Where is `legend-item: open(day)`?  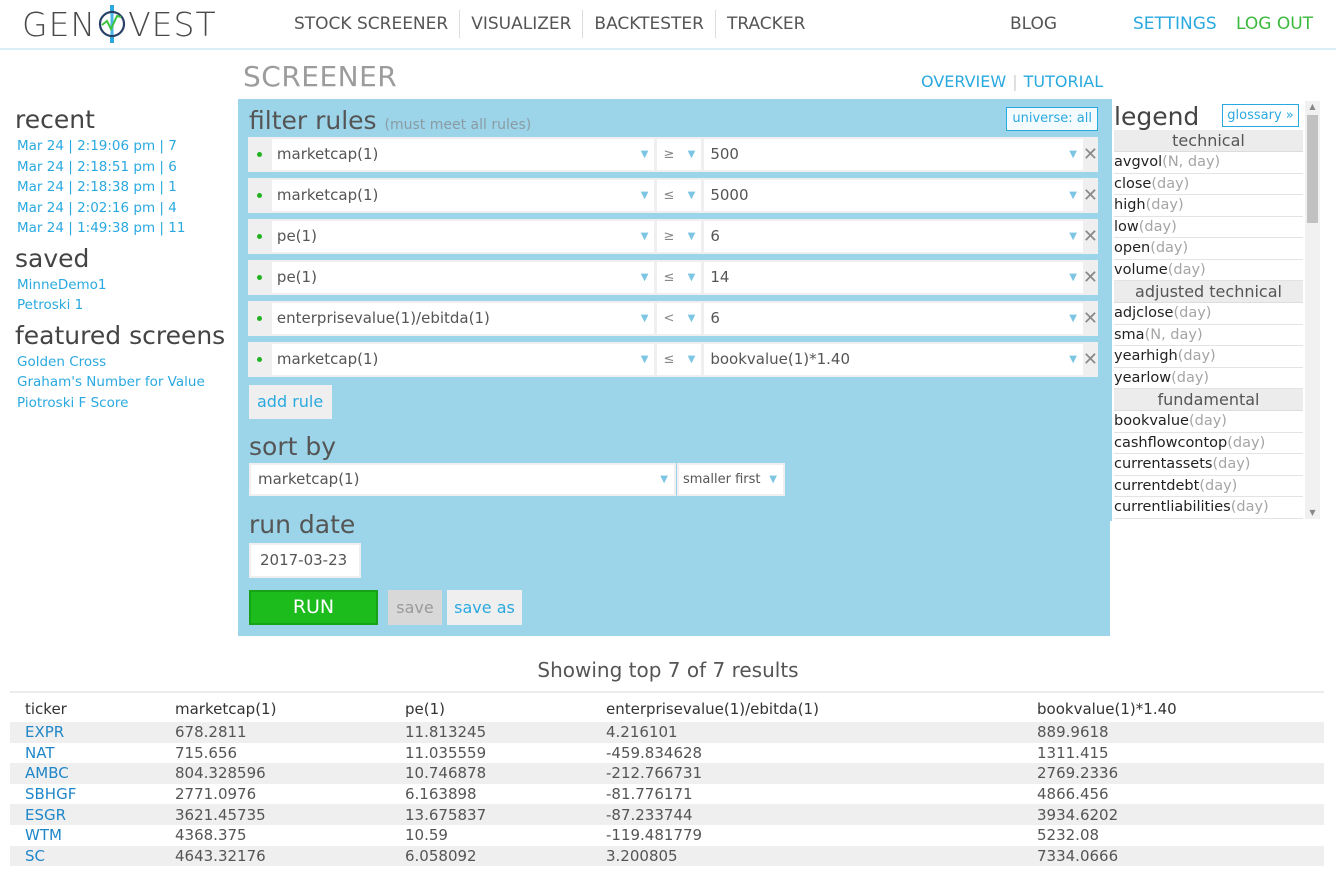
legend-item: open(day) is located at coordinates (1208, 249).